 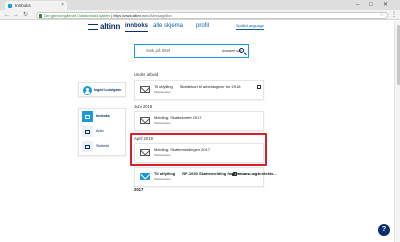 What do you see at coordinates (168, 26) in the screenshot?
I see `nav-alle-skjema: alle skjema` at bounding box center [168, 26].